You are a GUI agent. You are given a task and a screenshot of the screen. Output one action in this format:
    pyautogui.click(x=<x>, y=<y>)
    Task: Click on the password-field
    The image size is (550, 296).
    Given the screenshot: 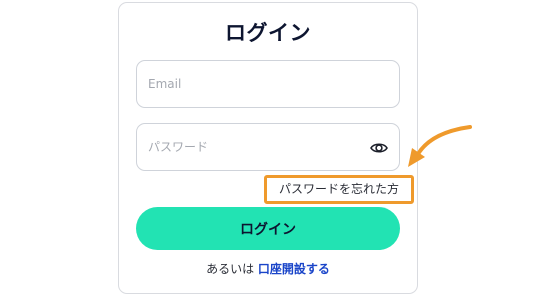 What is the action you would take?
    pyautogui.click(x=268, y=147)
    